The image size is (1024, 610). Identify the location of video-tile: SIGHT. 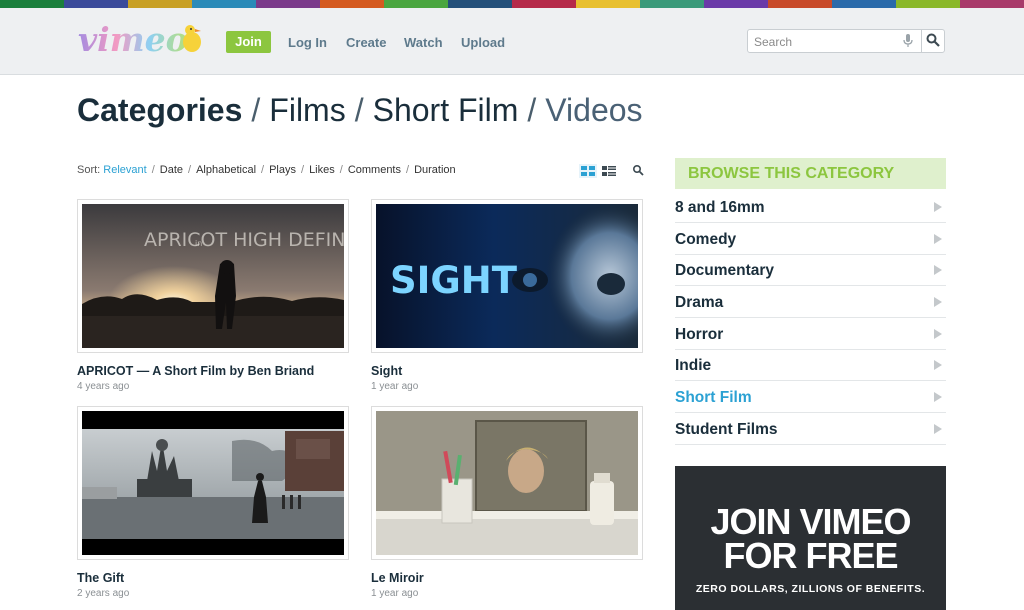
(507, 276).